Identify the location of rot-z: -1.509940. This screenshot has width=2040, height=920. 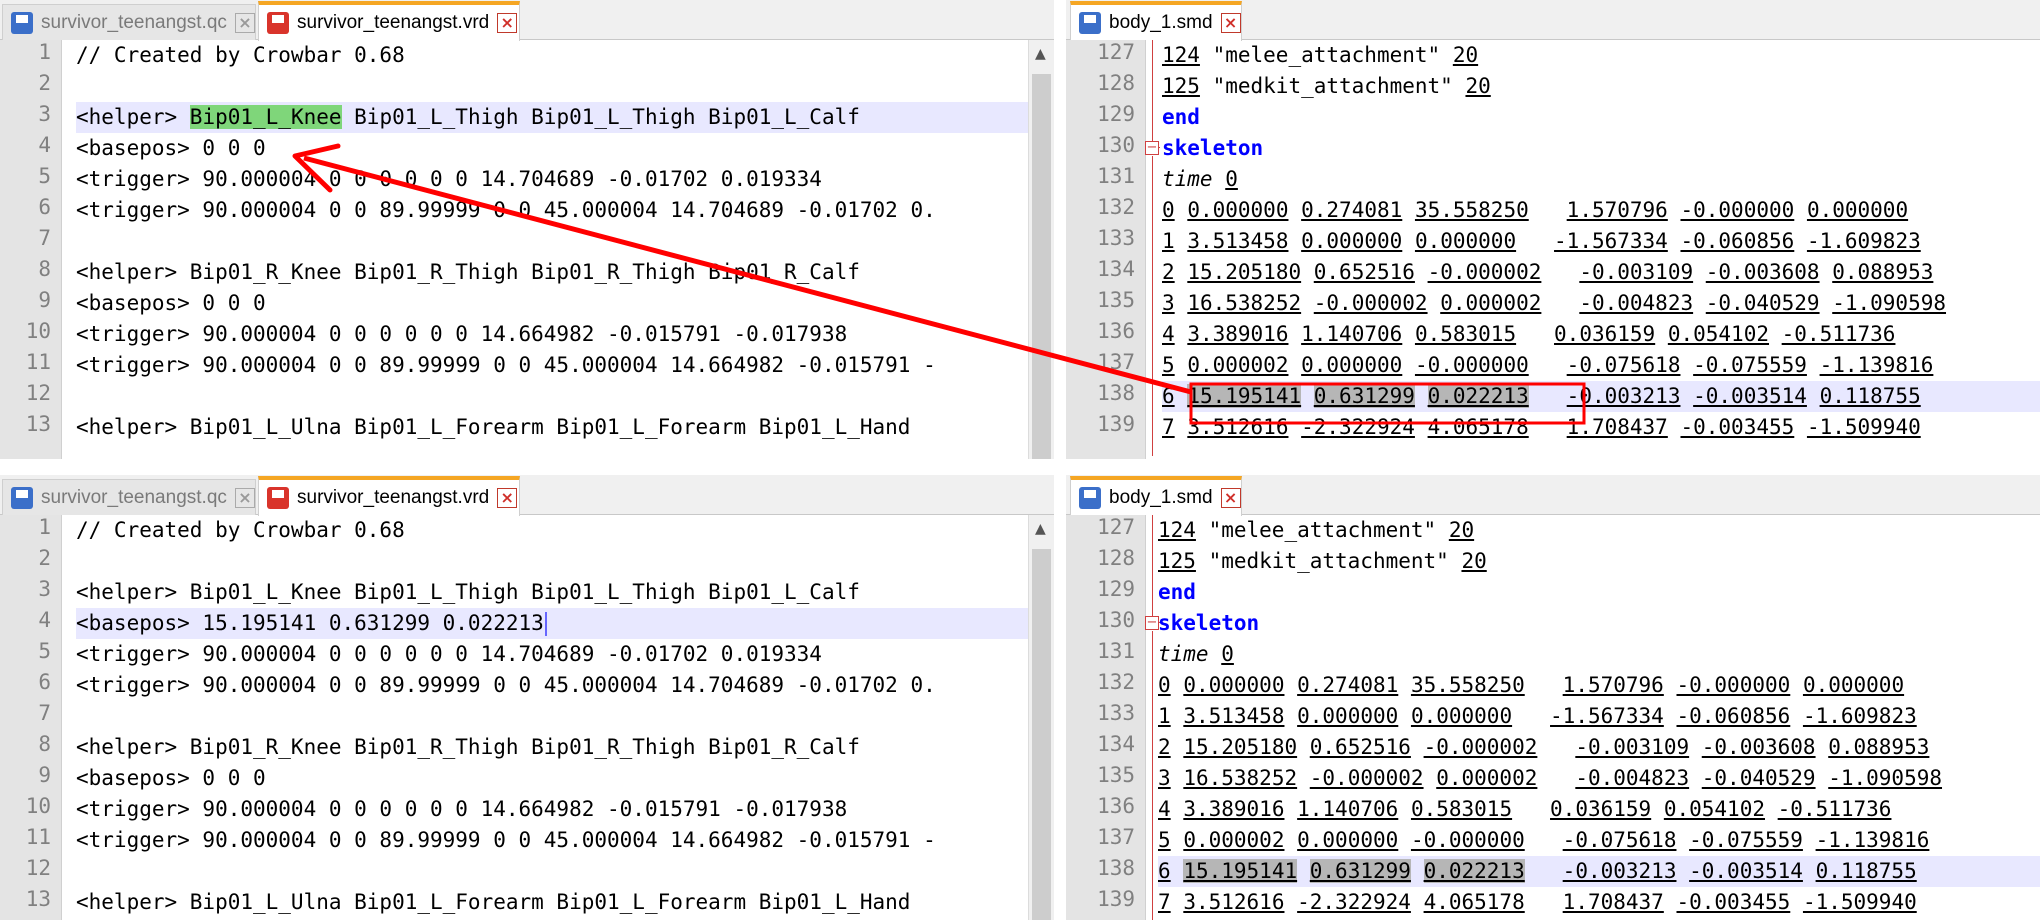
(1863, 427).